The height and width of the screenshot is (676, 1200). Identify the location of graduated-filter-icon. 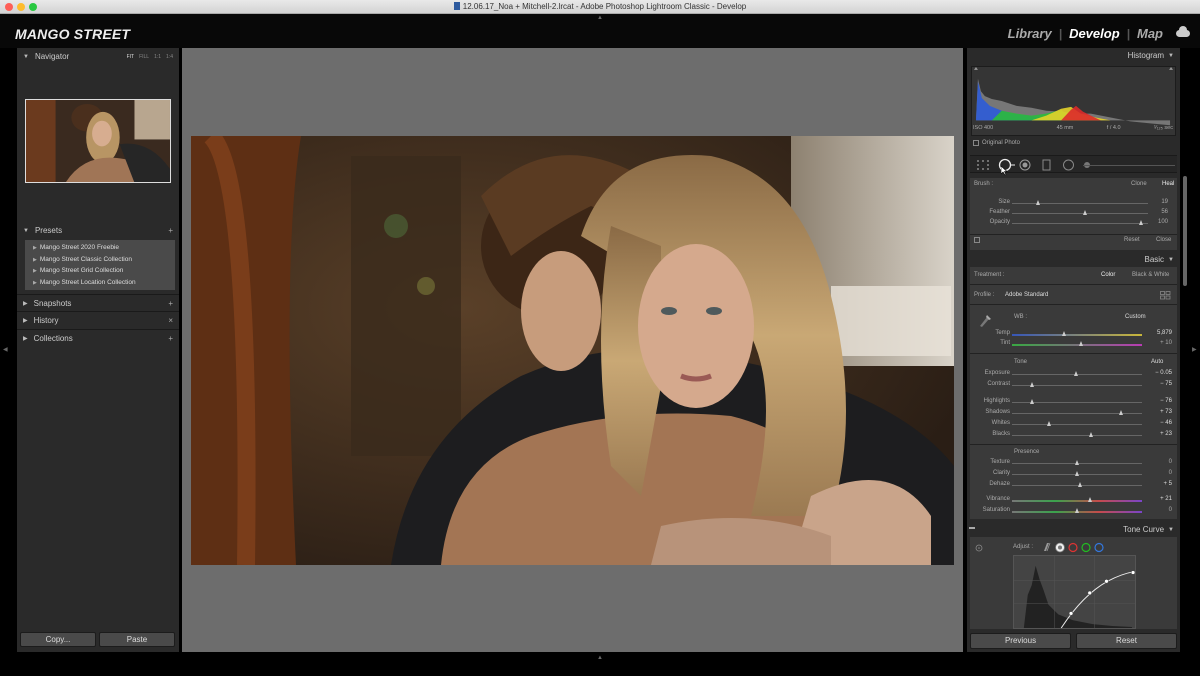
(1047, 165).